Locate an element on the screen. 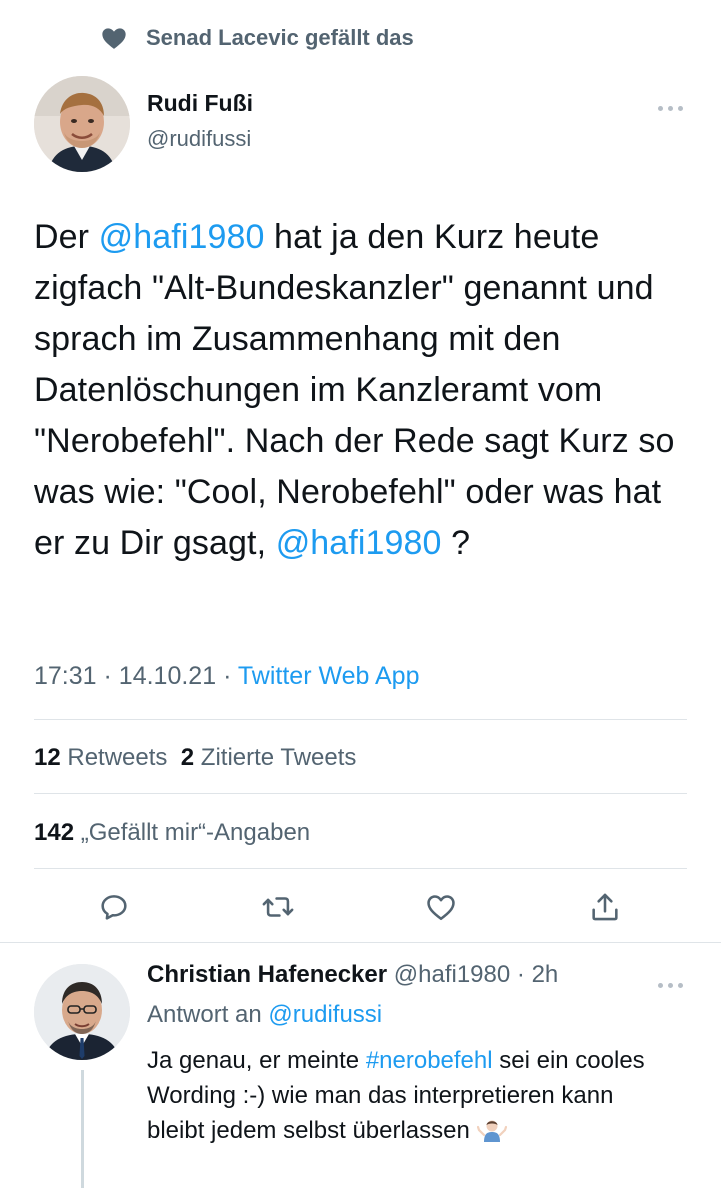  social-context-text: Senad Lacevic gefällt das is located at coordinates (280, 37).